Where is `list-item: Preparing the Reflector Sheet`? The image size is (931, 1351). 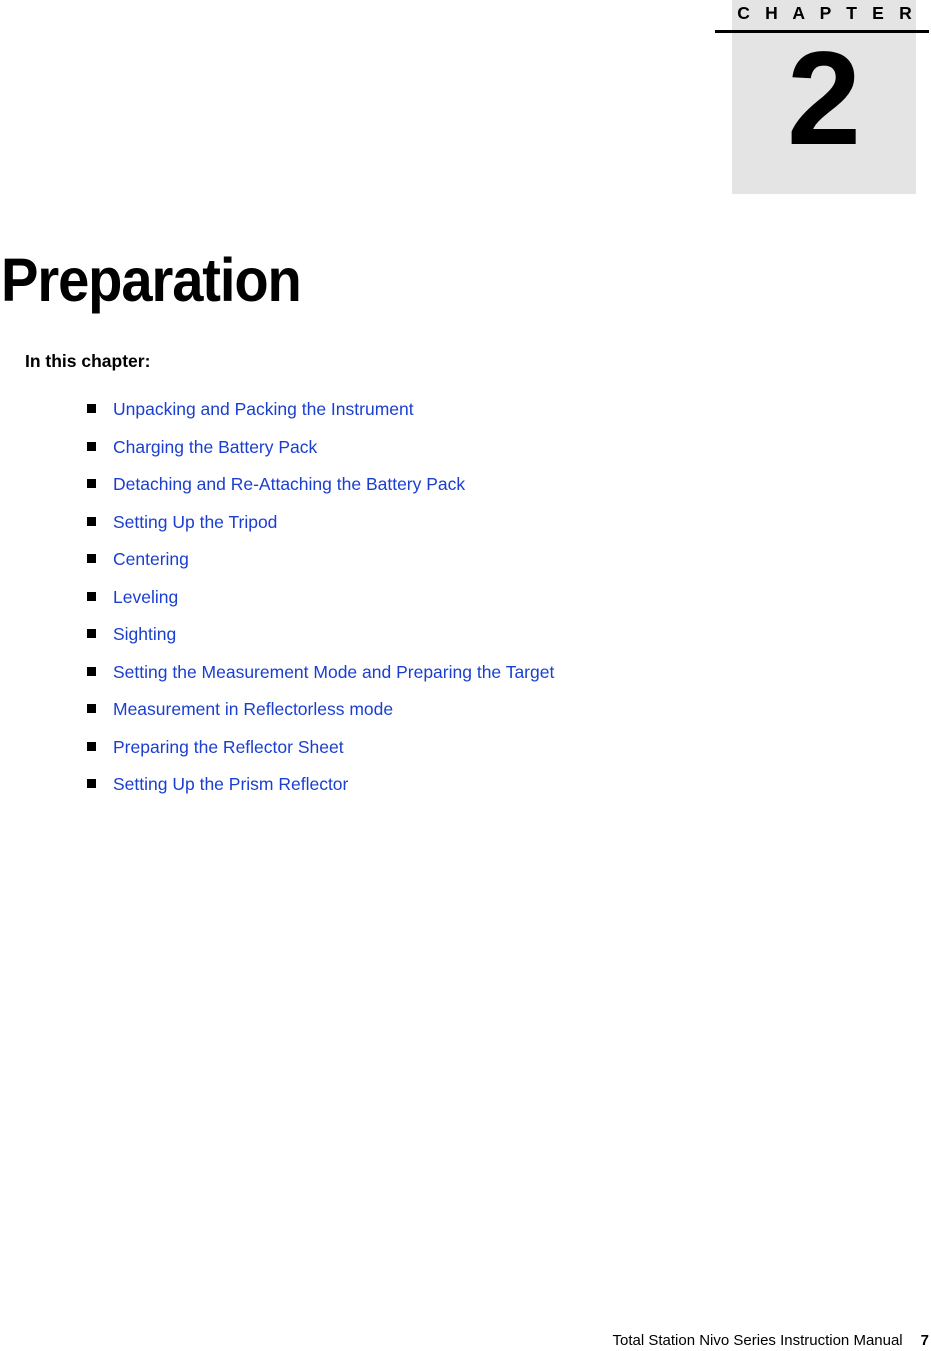
list-item: Preparing the Reflector Sheet is located at coordinates (487, 755).